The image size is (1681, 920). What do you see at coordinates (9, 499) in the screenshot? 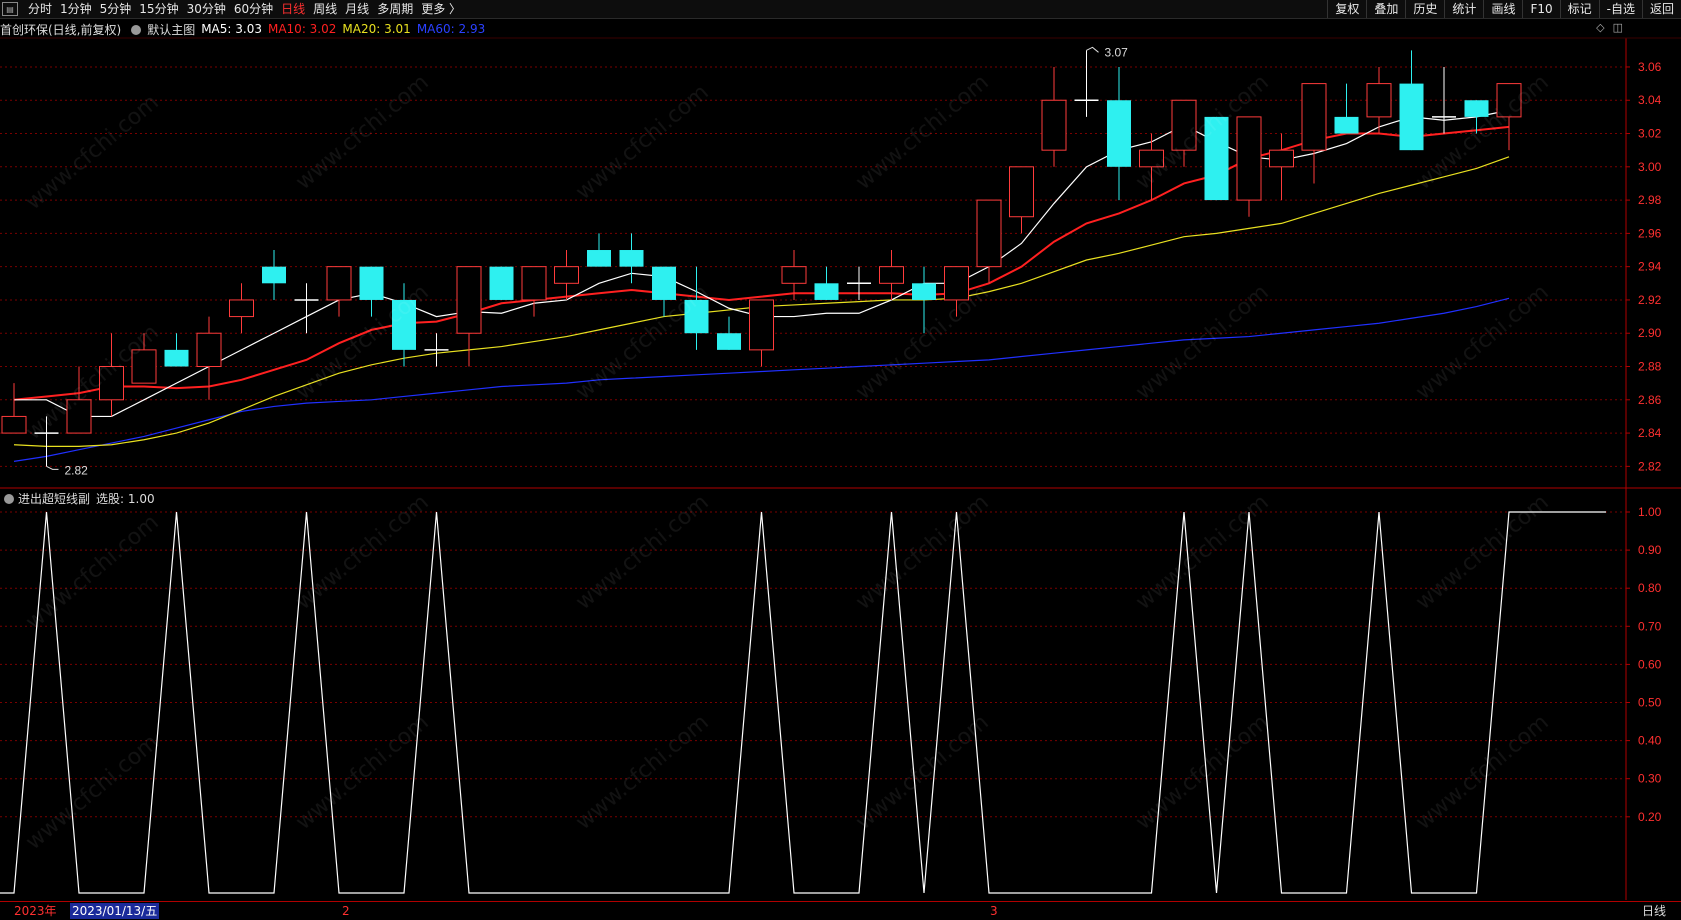
I see `indicator-toggle-icon` at bounding box center [9, 499].